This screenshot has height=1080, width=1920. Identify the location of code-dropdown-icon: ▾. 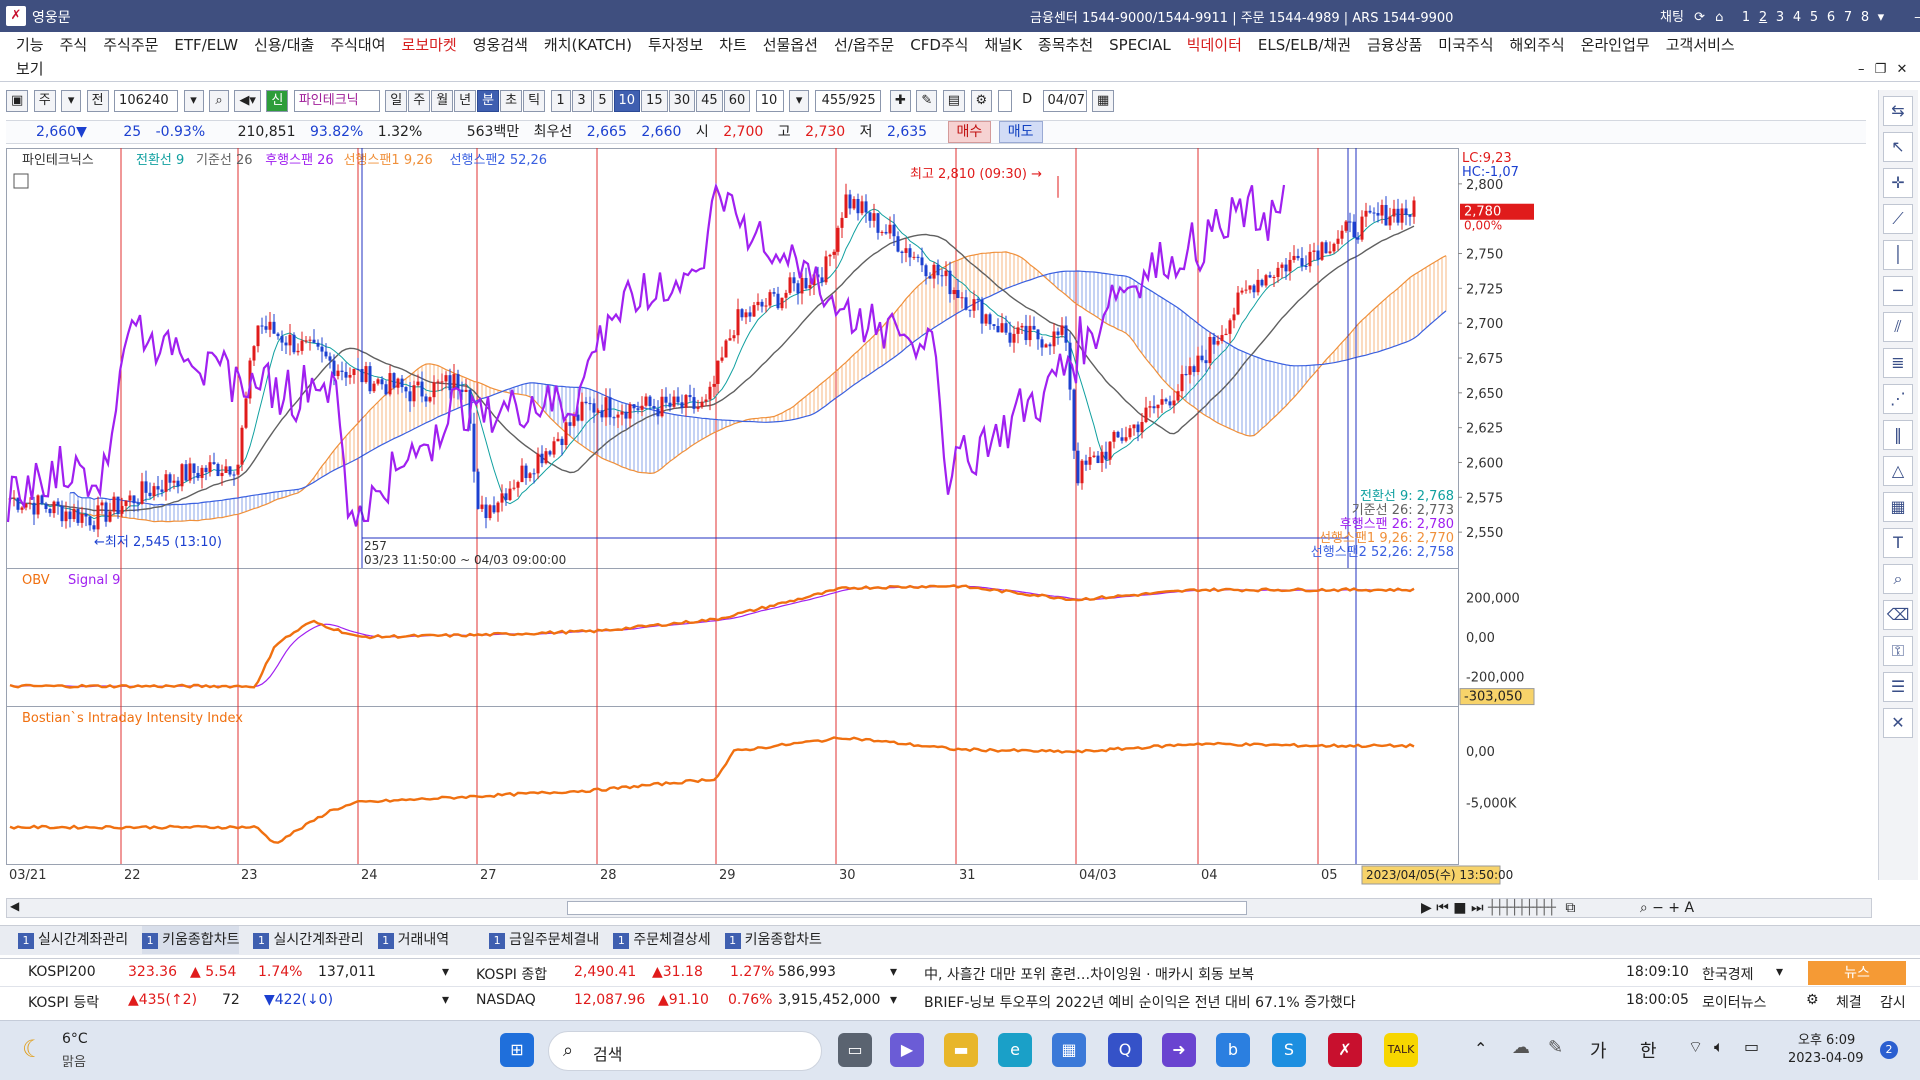
(193, 101).